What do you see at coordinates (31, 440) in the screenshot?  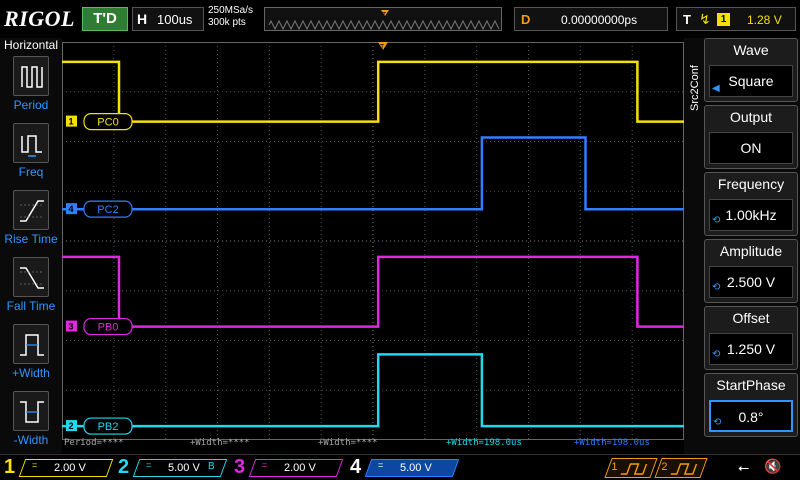 I see `measure-negative-width-label: -Width` at bounding box center [31, 440].